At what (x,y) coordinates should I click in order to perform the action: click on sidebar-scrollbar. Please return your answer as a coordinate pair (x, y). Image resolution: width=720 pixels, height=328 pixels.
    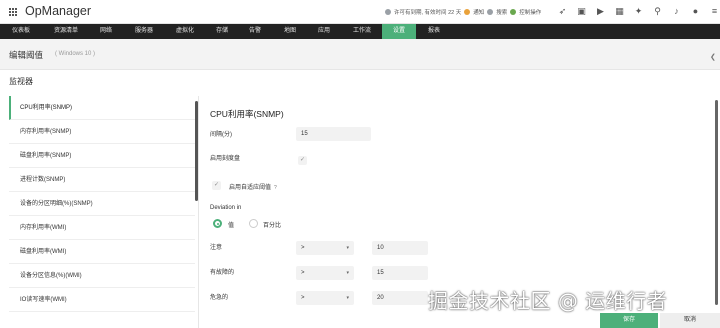
    Looking at the image, I should click on (196, 151).